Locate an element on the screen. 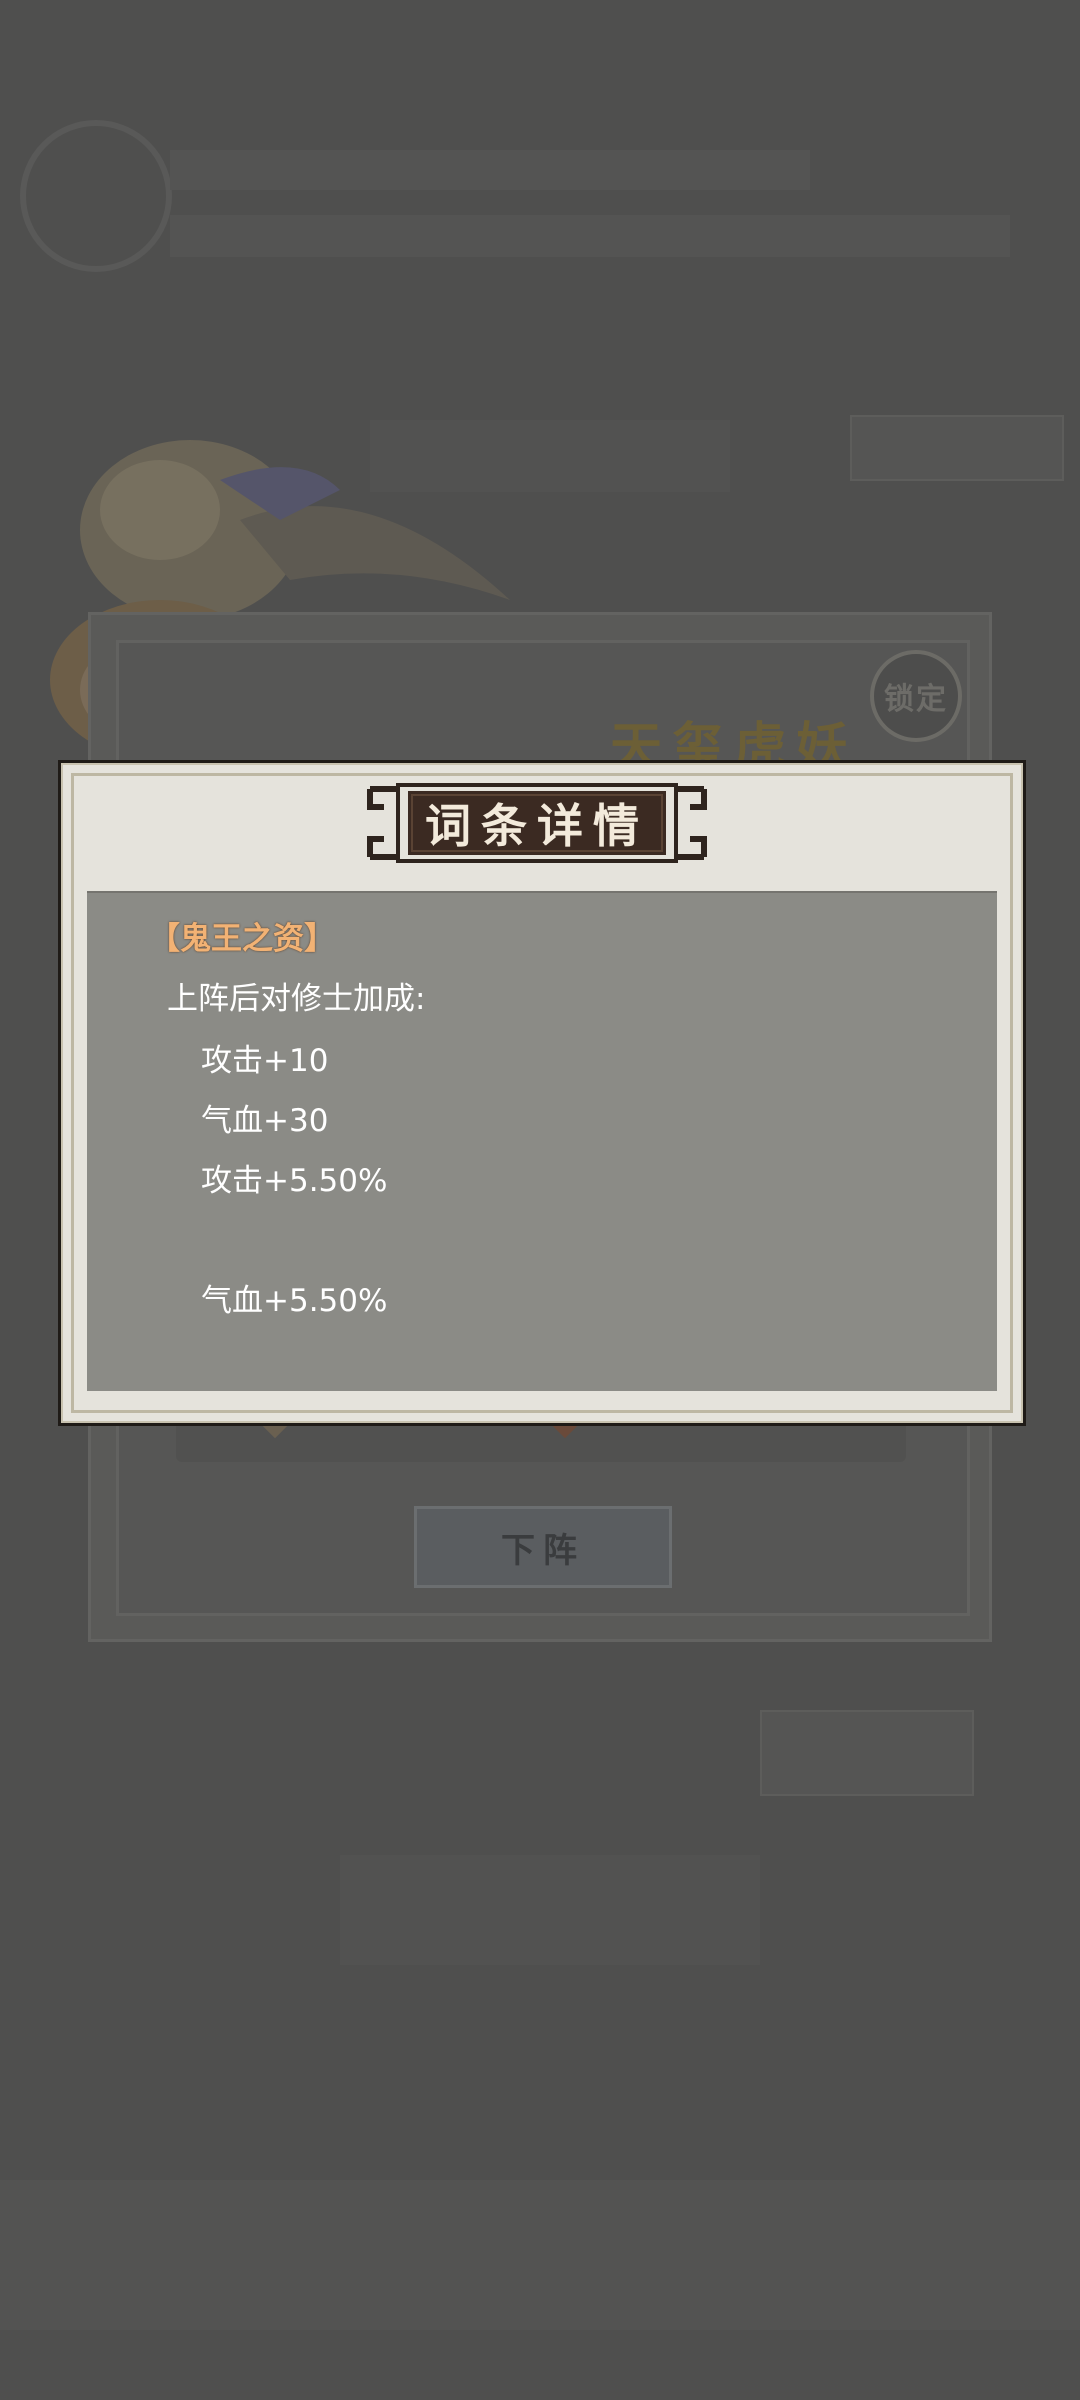 Image resolution: width=1080 pixels, height=2400 pixels. title-plaque: 词条详情 is located at coordinates (537, 823).